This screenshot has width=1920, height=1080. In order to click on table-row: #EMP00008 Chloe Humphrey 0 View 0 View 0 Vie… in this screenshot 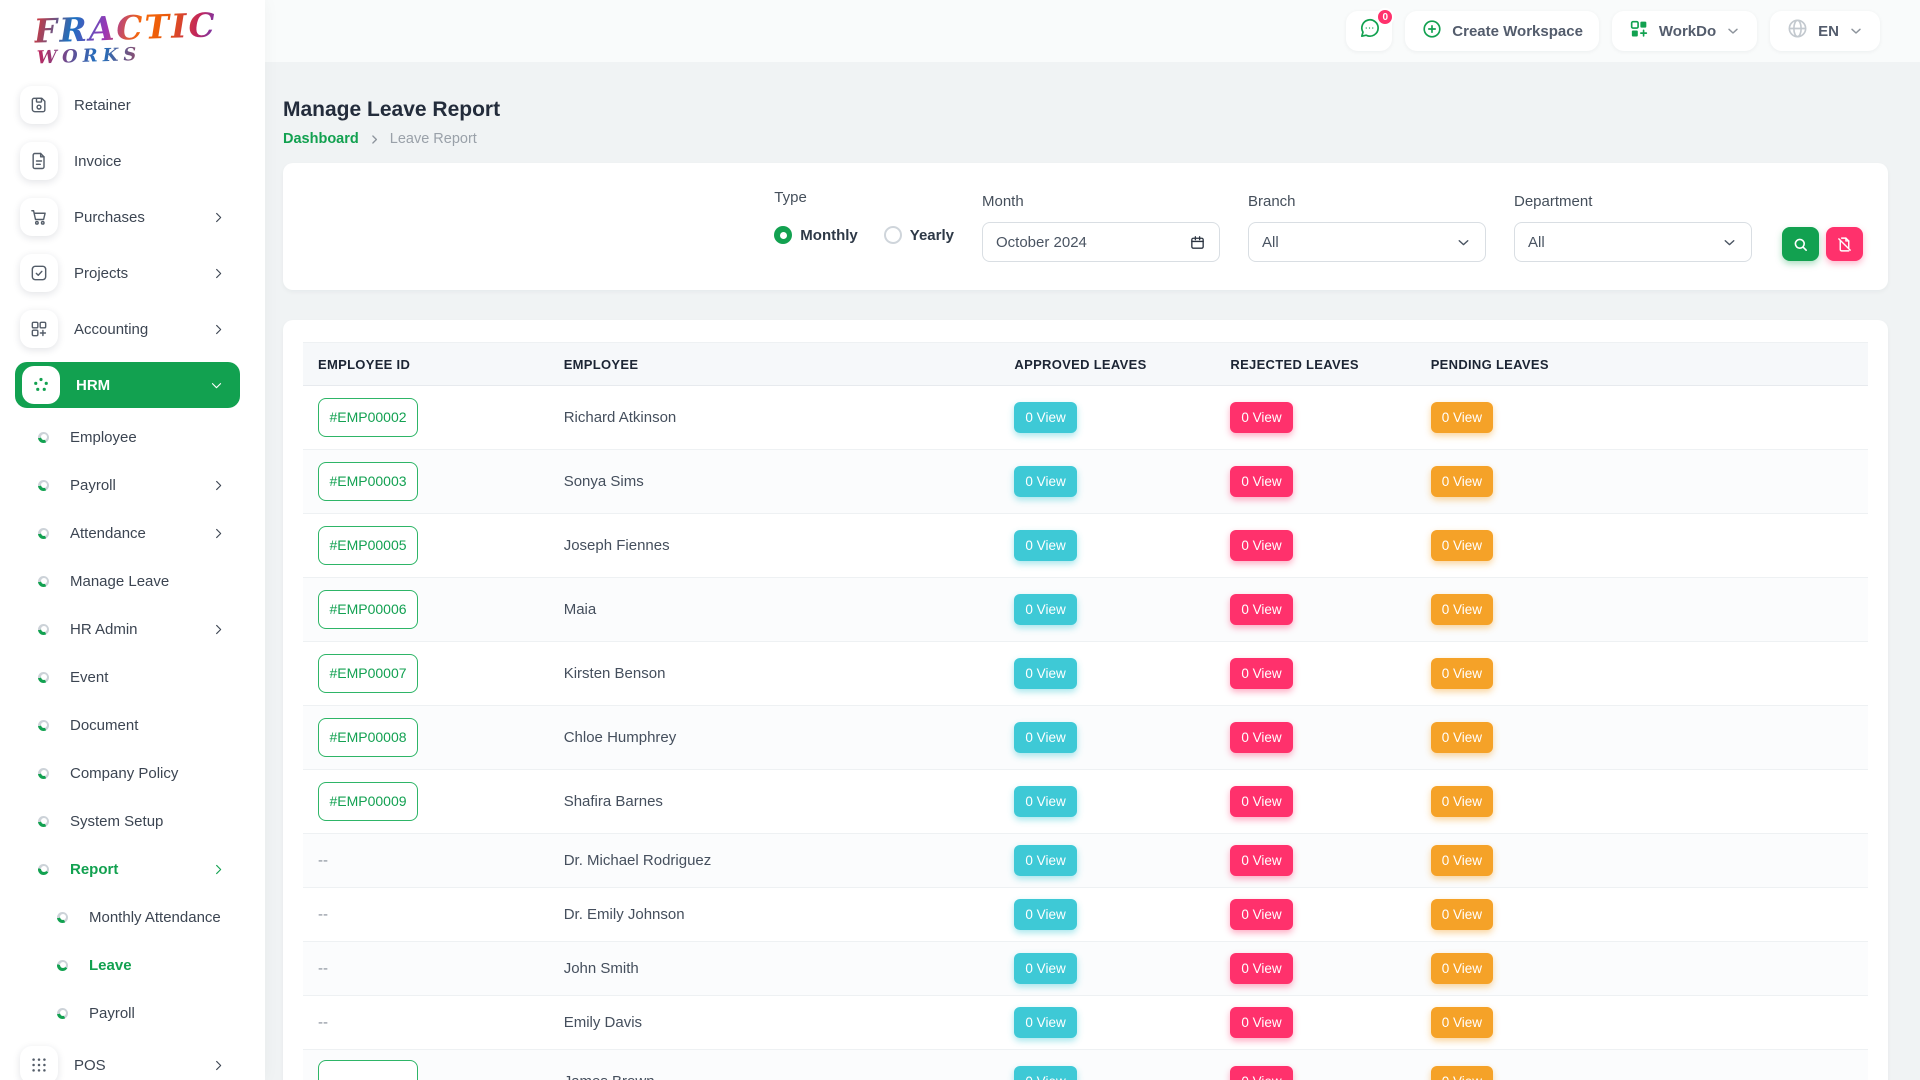, I will do `click(1085, 737)`.